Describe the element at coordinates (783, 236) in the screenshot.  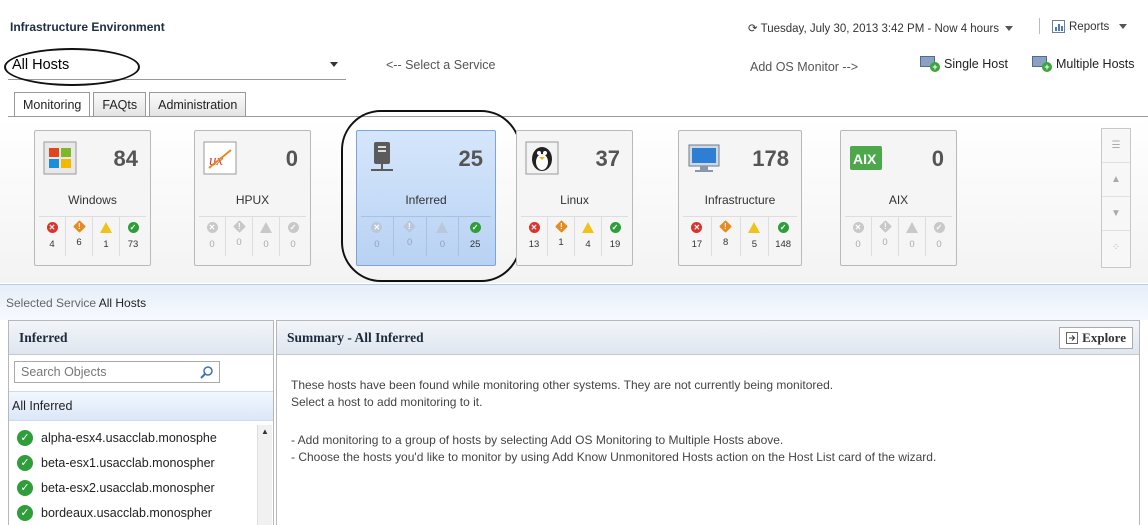
I see `ok-stat: ✓ 148` at that location.